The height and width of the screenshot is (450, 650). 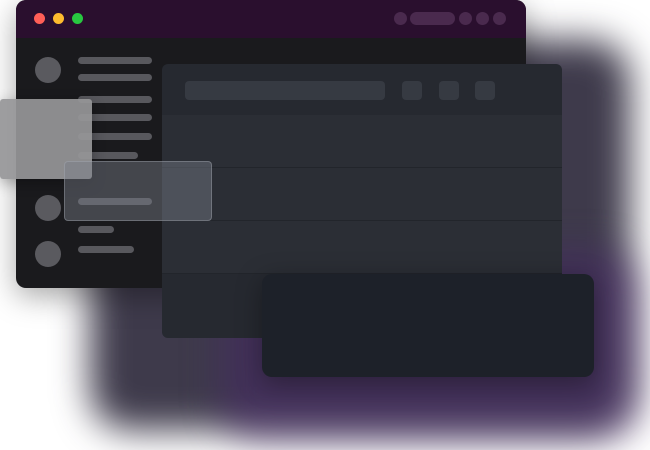 What do you see at coordinates (58, 18) in the screenshot?
I see `minimize-window-button` at bounding box center [58, 18].